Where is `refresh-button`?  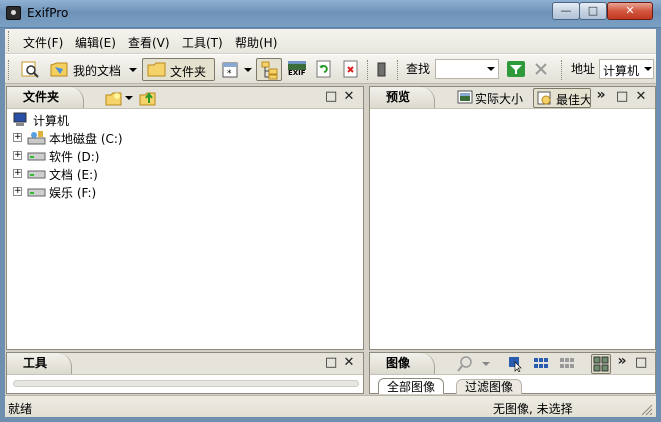
refresh-button is located at coordinates (323, 69).